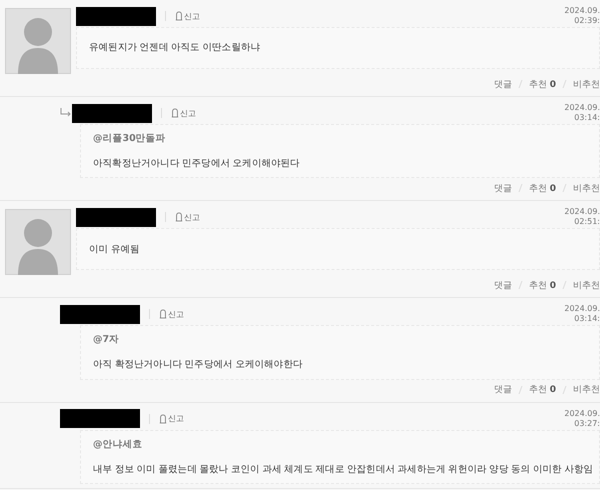 This screenshot has height=490, width=600. I want to click on comment-text: 이미 유예됨, so click(114, 249).